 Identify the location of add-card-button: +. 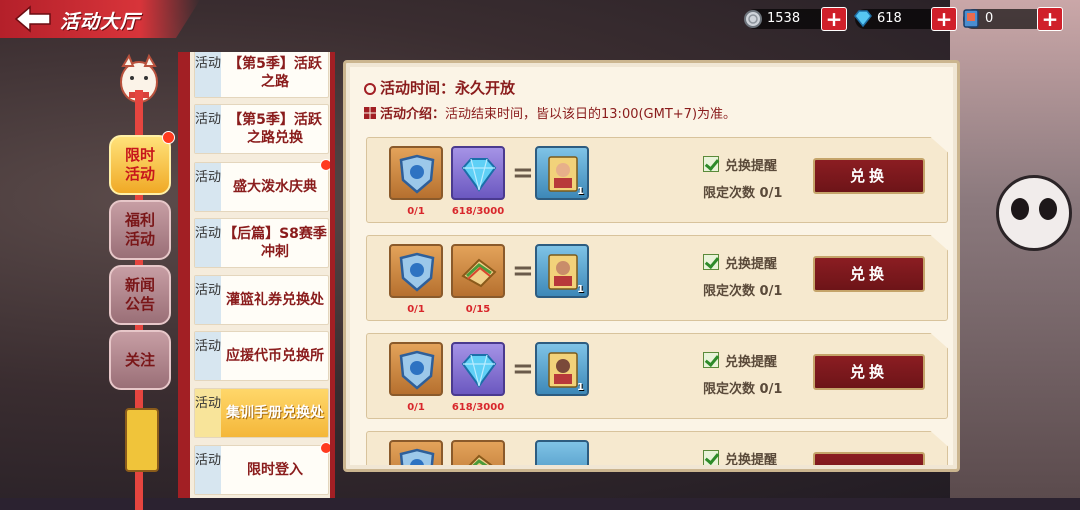
(1050, 19).